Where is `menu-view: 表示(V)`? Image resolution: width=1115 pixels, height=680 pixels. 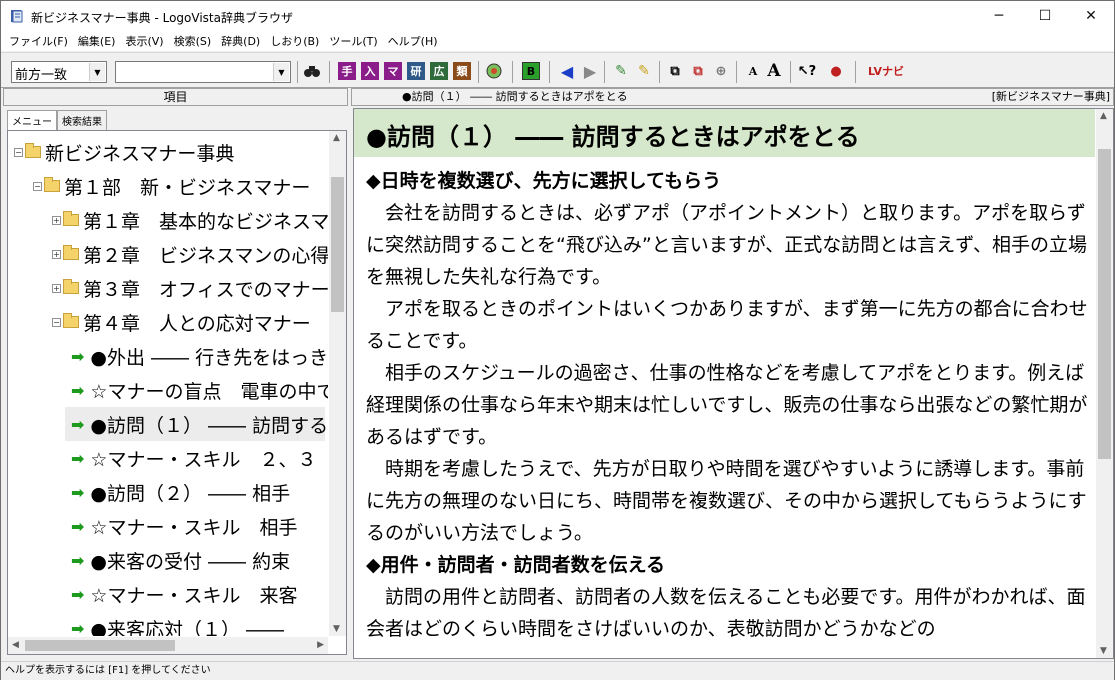 menu-view: 表示(V) is located at coordinates (145, 41).